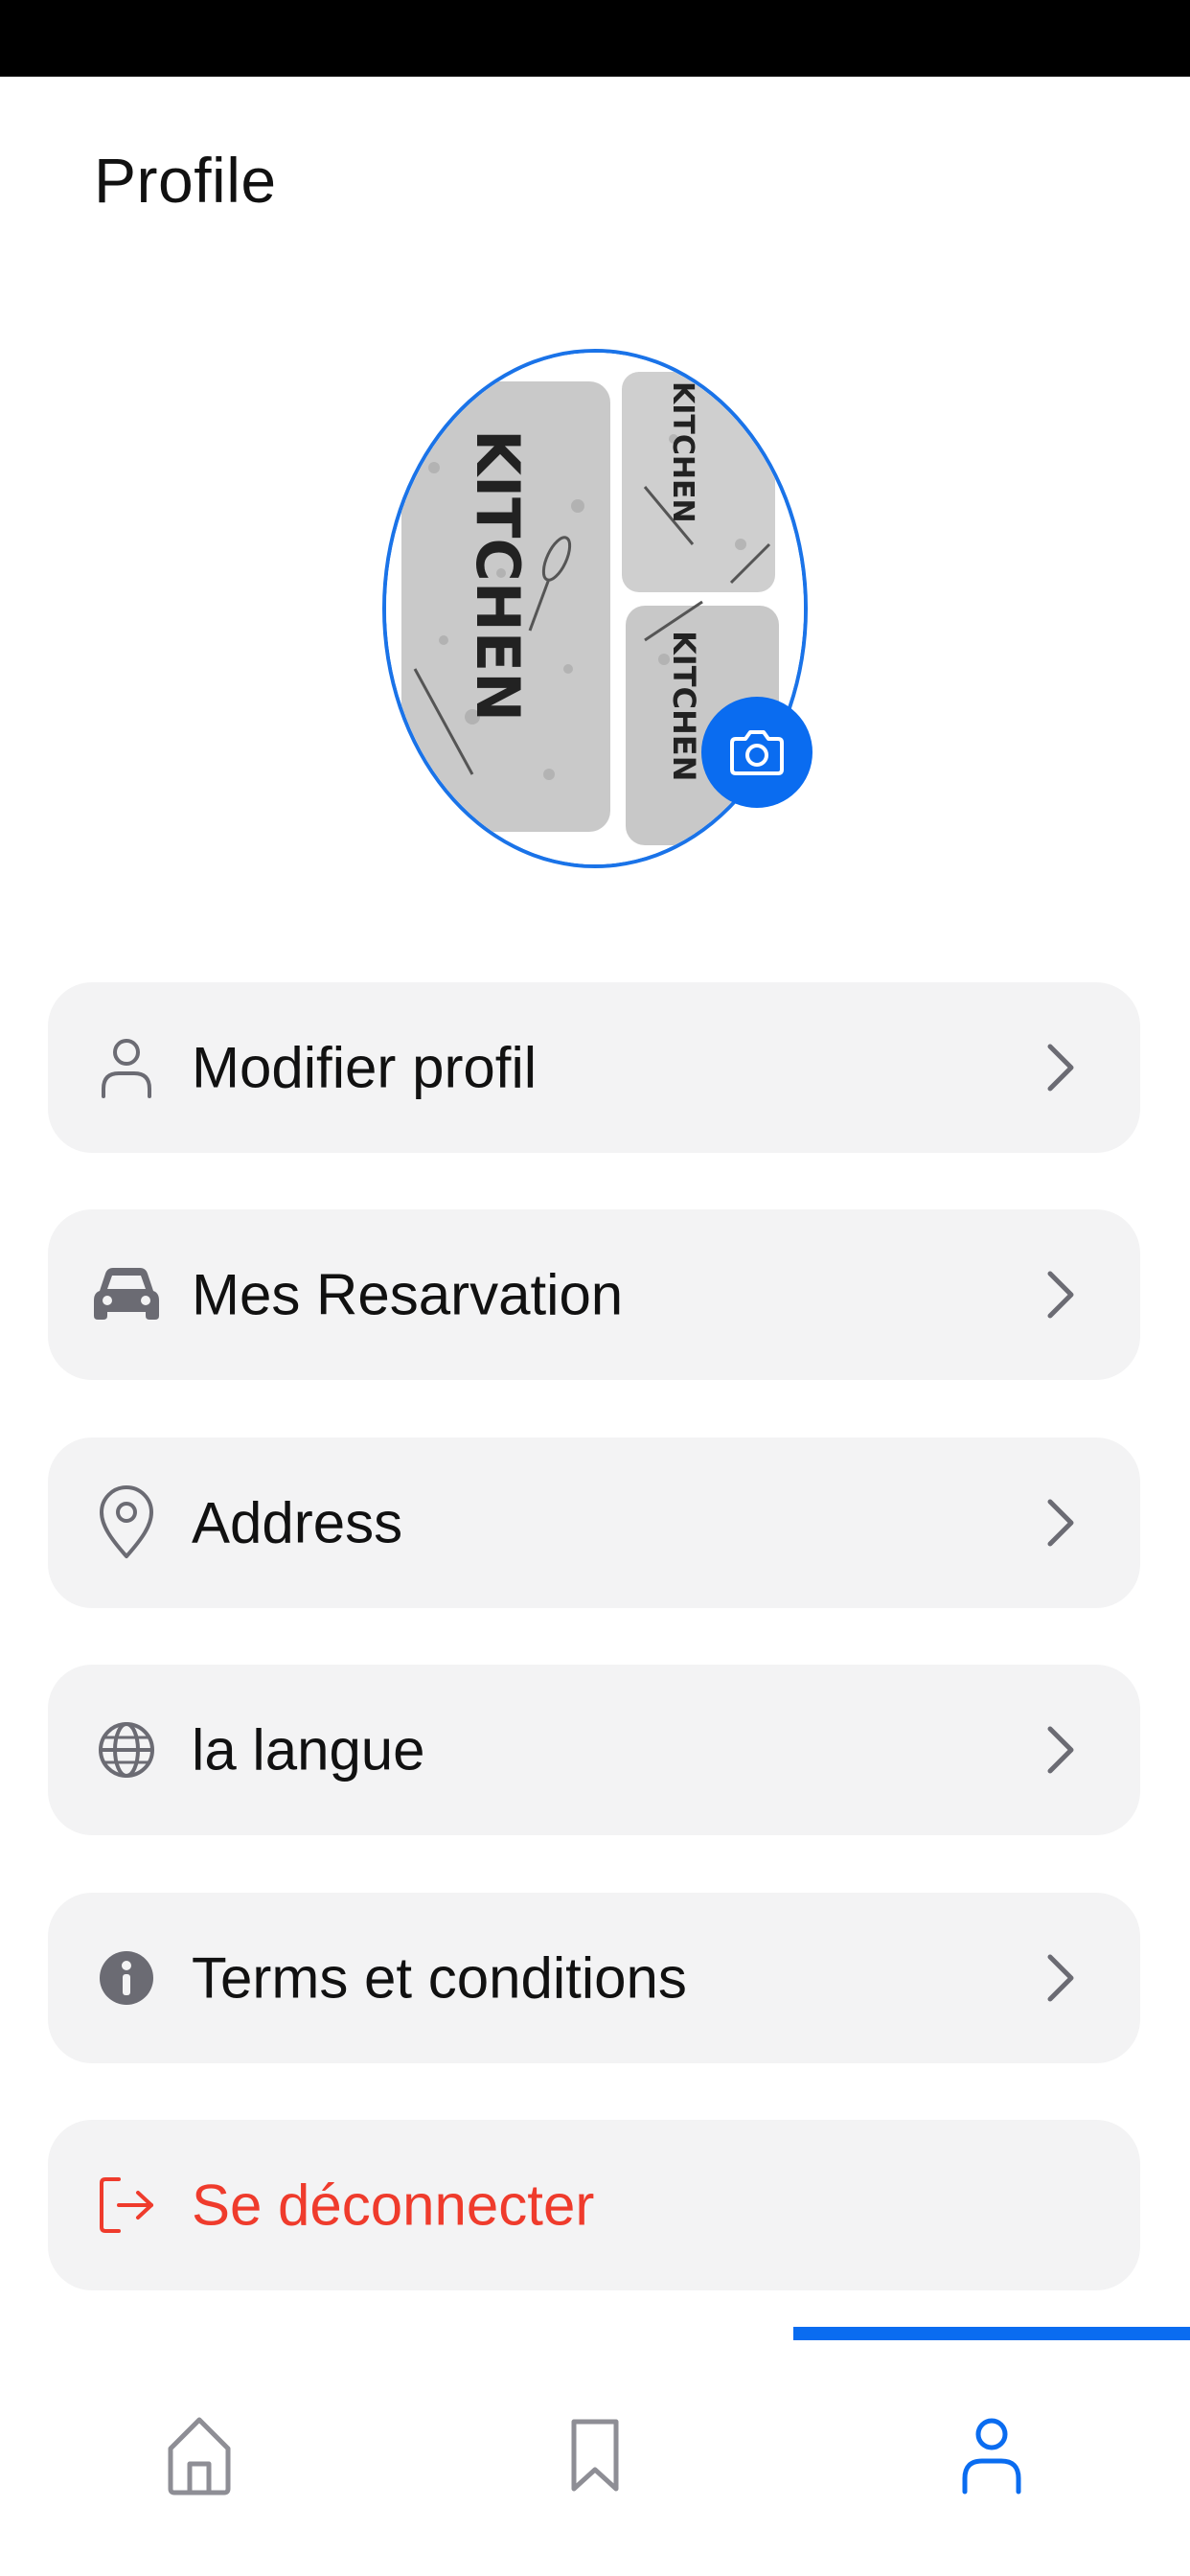 This screenshot has height=2576, width=1190. I want to click on camera-icon, so click(757, 752).